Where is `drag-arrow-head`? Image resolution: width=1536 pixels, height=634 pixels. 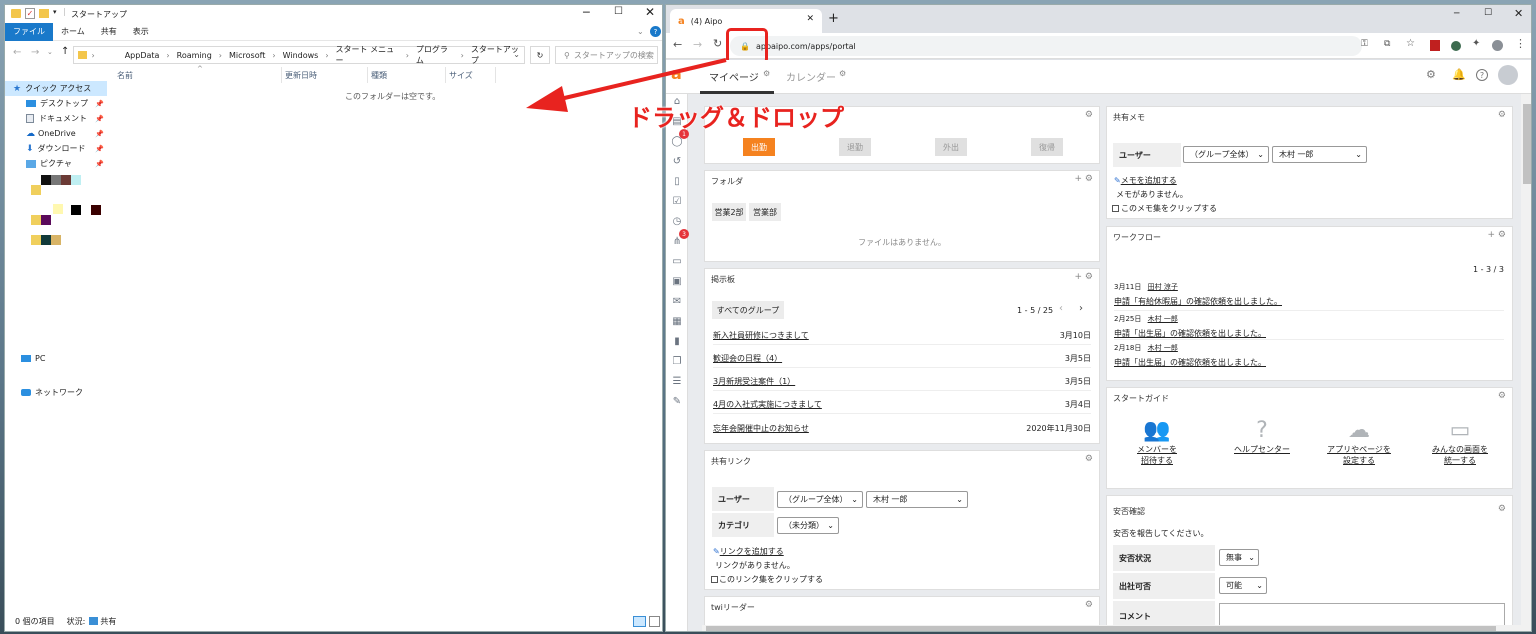
drag-arrow-head is located at coordinates (547, 99).